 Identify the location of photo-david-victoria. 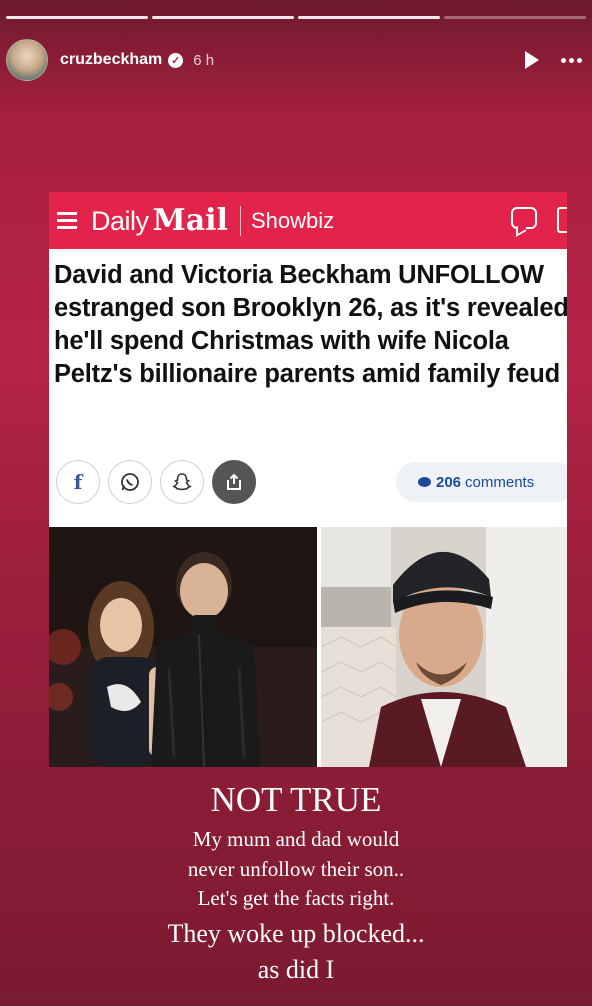
(183, 647).